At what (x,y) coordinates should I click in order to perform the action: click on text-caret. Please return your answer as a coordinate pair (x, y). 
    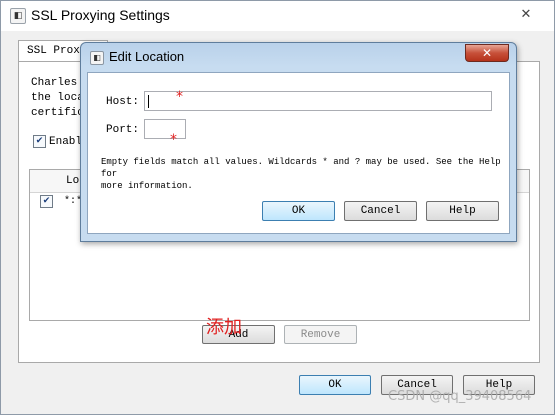
    Looking at the image, I should click on (148, 101).